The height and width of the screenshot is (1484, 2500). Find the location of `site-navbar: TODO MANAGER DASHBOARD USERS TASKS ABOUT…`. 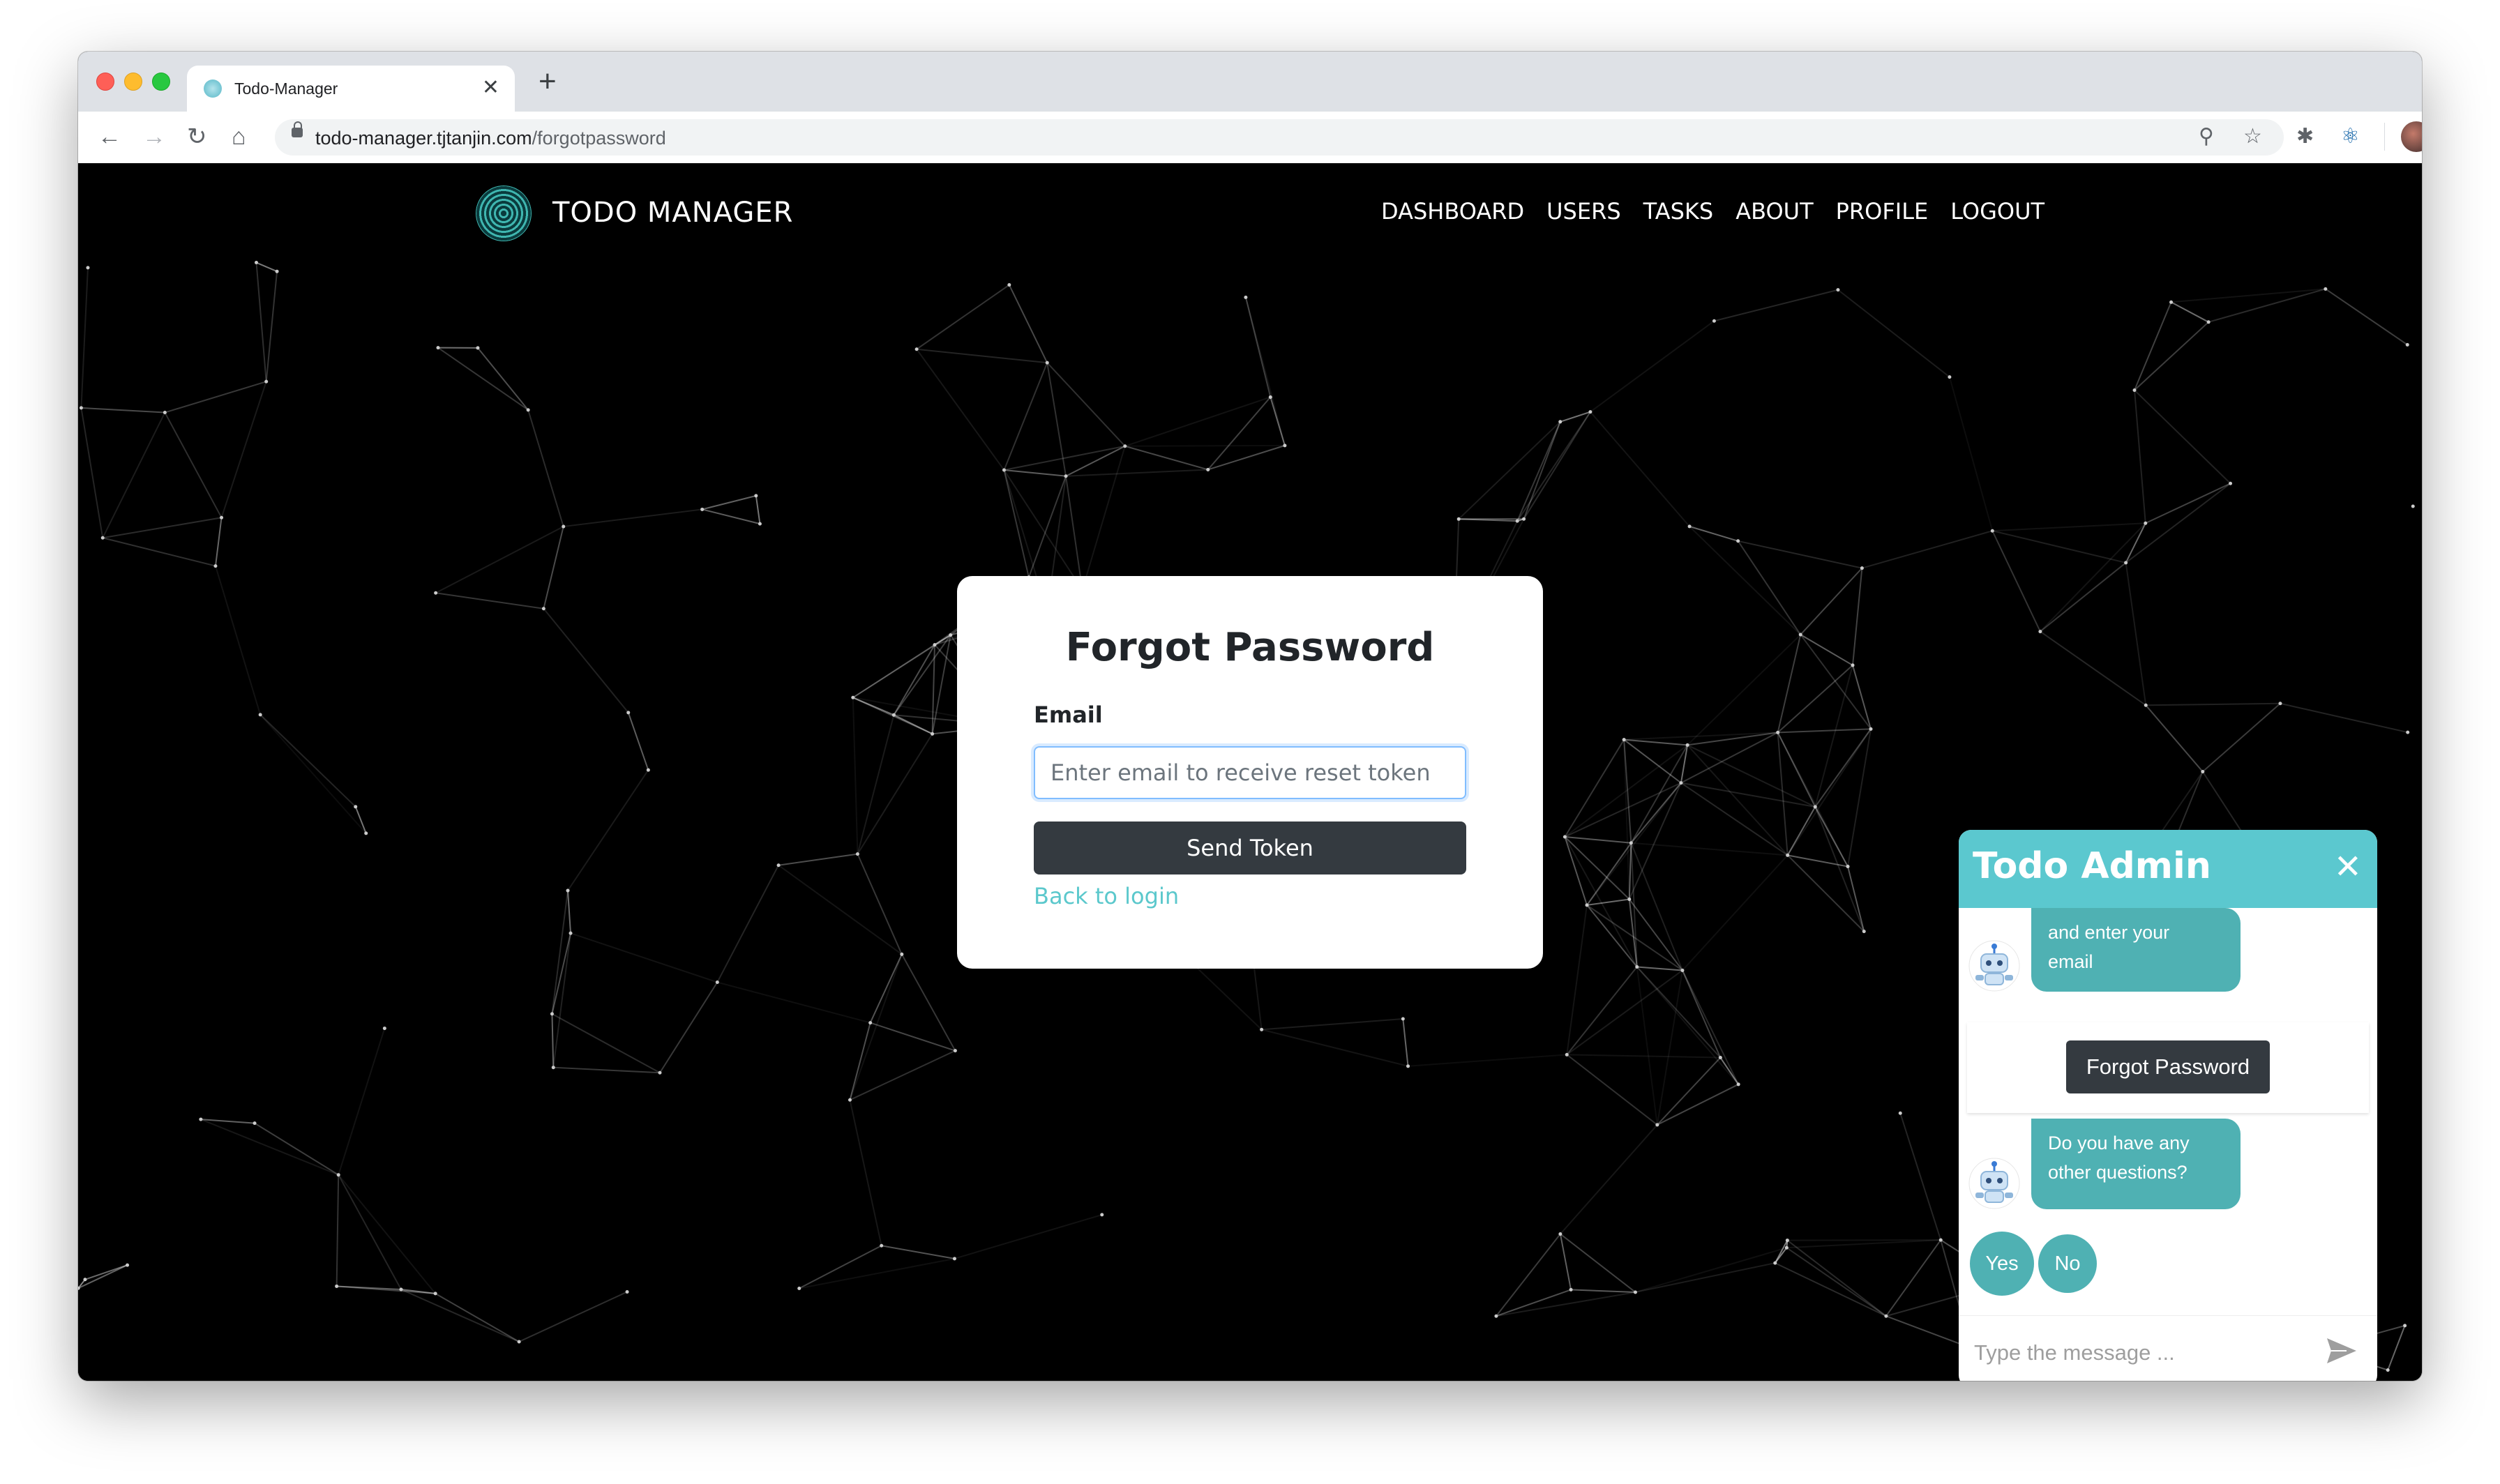

site-navbar: TODO MANAGER DASHBOARD USERS TASKS ABOUT… is located at coordinates (1250, 212).